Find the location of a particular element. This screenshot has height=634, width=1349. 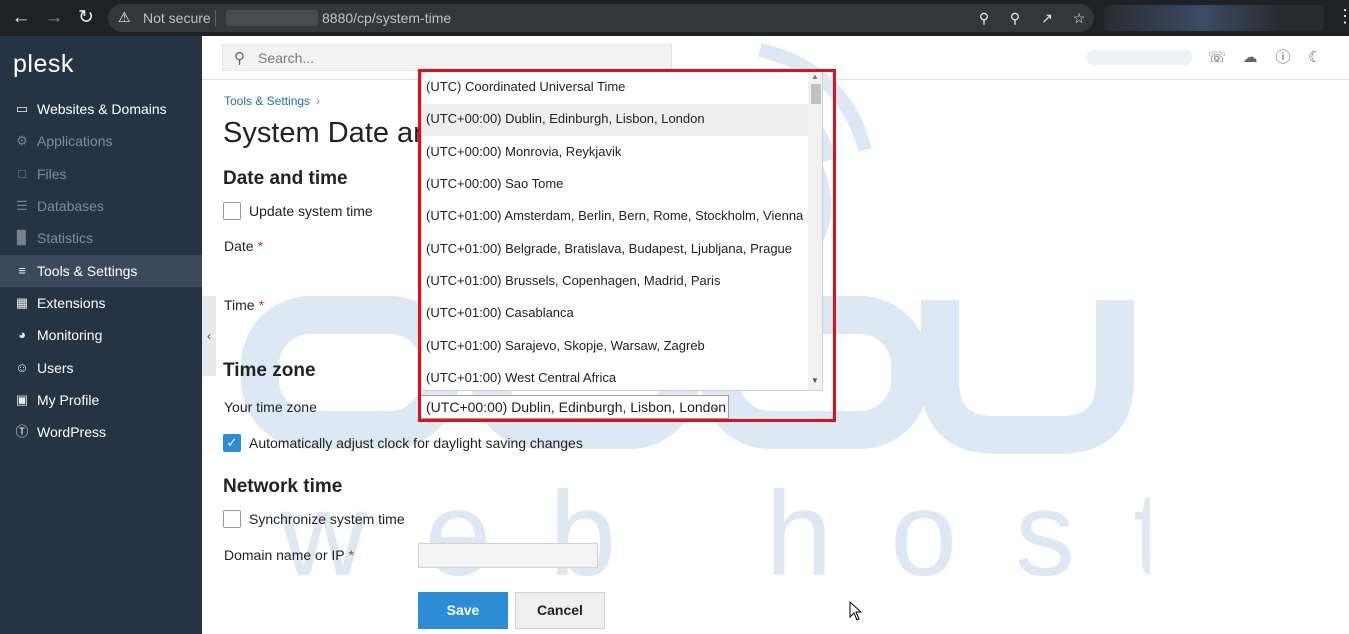

sync-system-time-label: Synchronize system time is located at coordinates (327, 519).